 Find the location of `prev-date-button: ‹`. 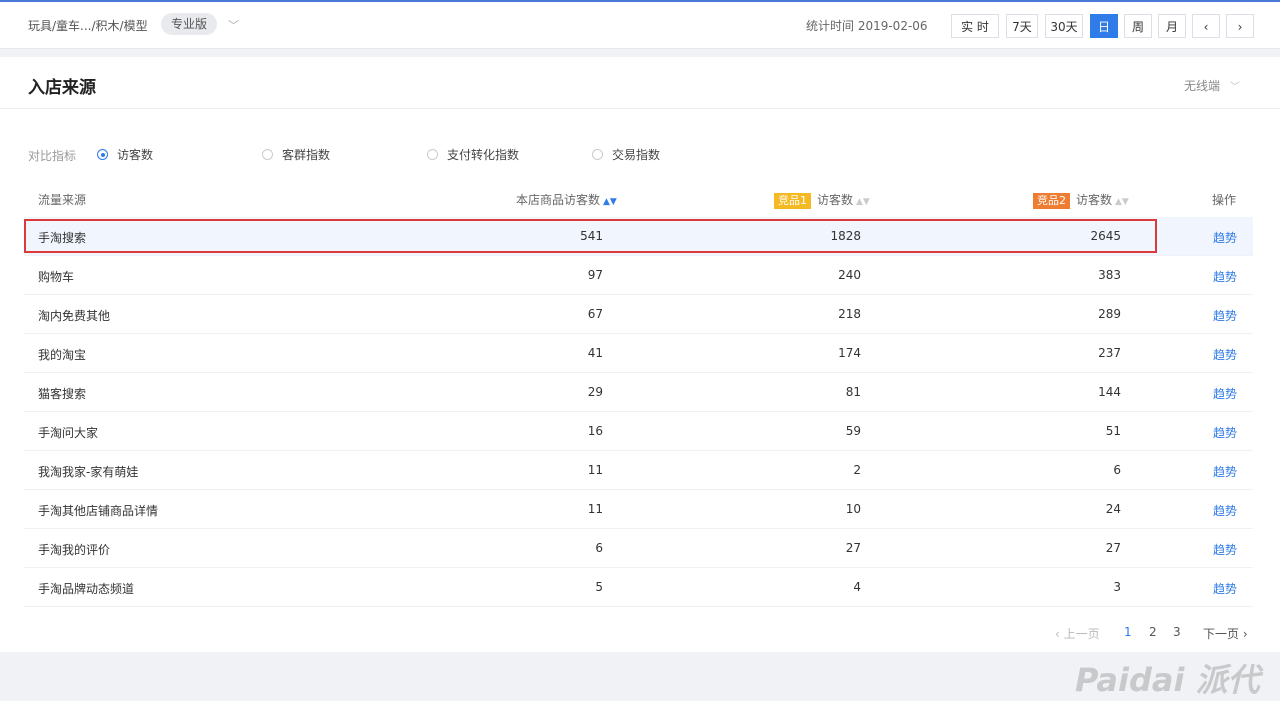

prev-date-button: ‹ is located at coordinates (1206, 26).